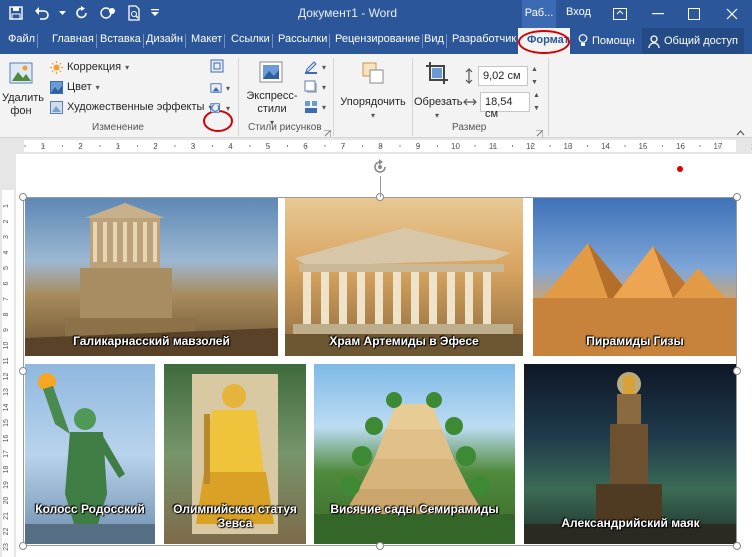  Describe the element at coordinates (536, 76) in the screenshot. I see `height-spinner: ▲ ▼` at that location.